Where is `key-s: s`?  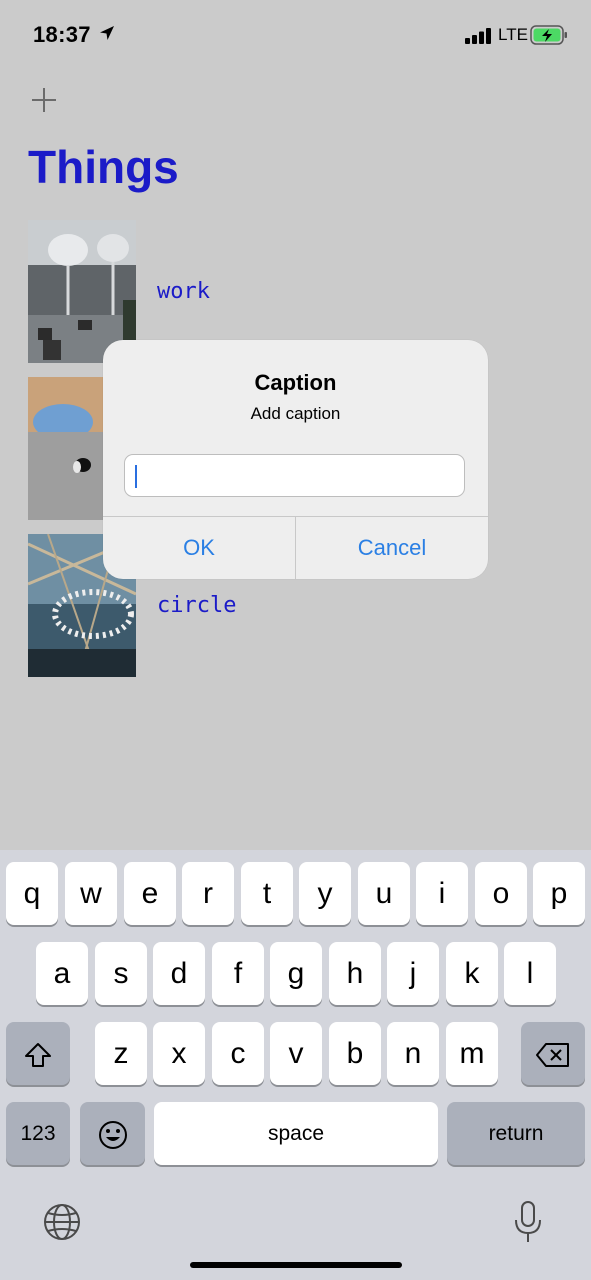 key-s: s is located at coordinates (121, 973).